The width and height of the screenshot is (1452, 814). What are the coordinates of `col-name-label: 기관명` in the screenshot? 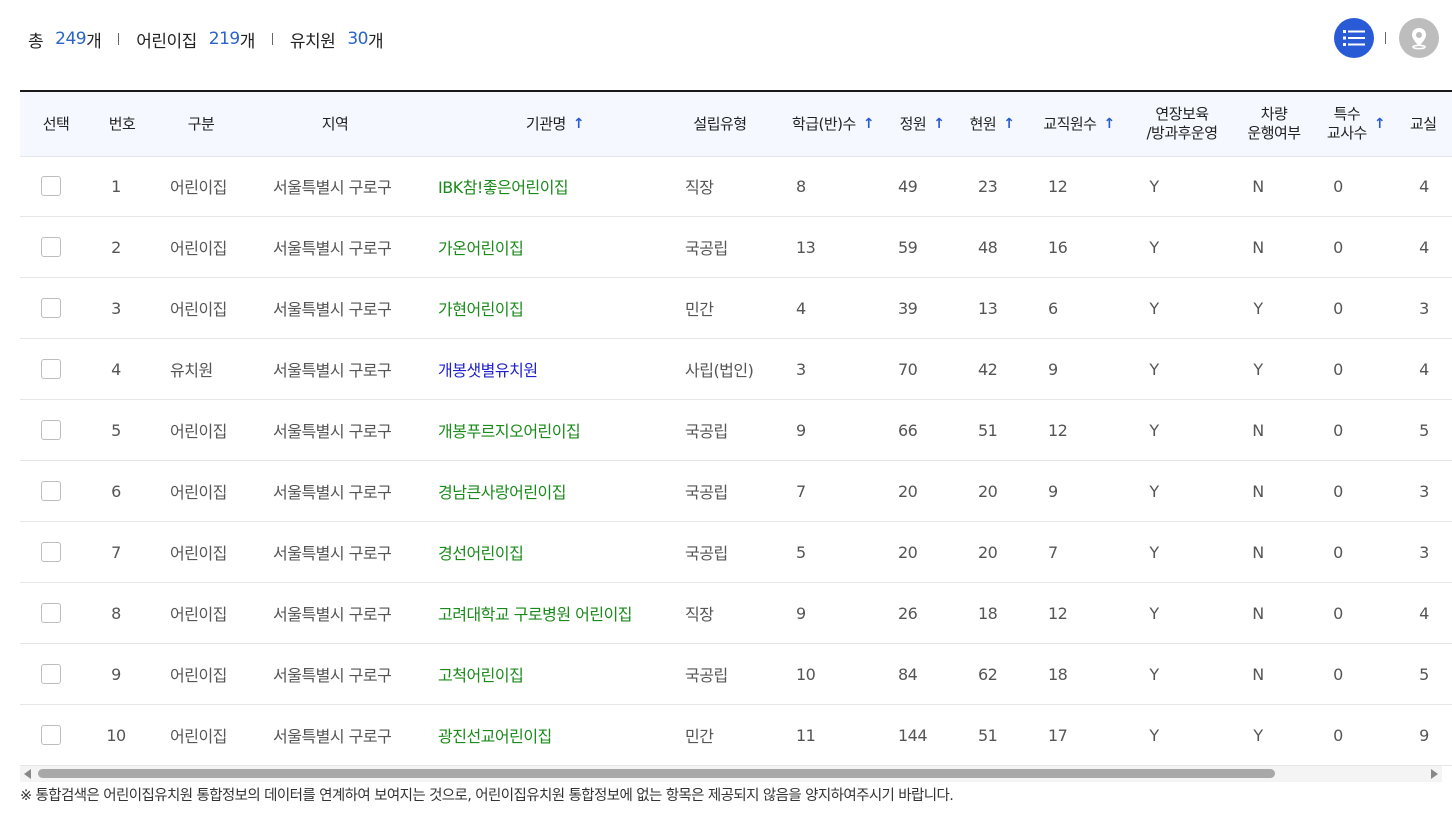 It's located at (545, 123).